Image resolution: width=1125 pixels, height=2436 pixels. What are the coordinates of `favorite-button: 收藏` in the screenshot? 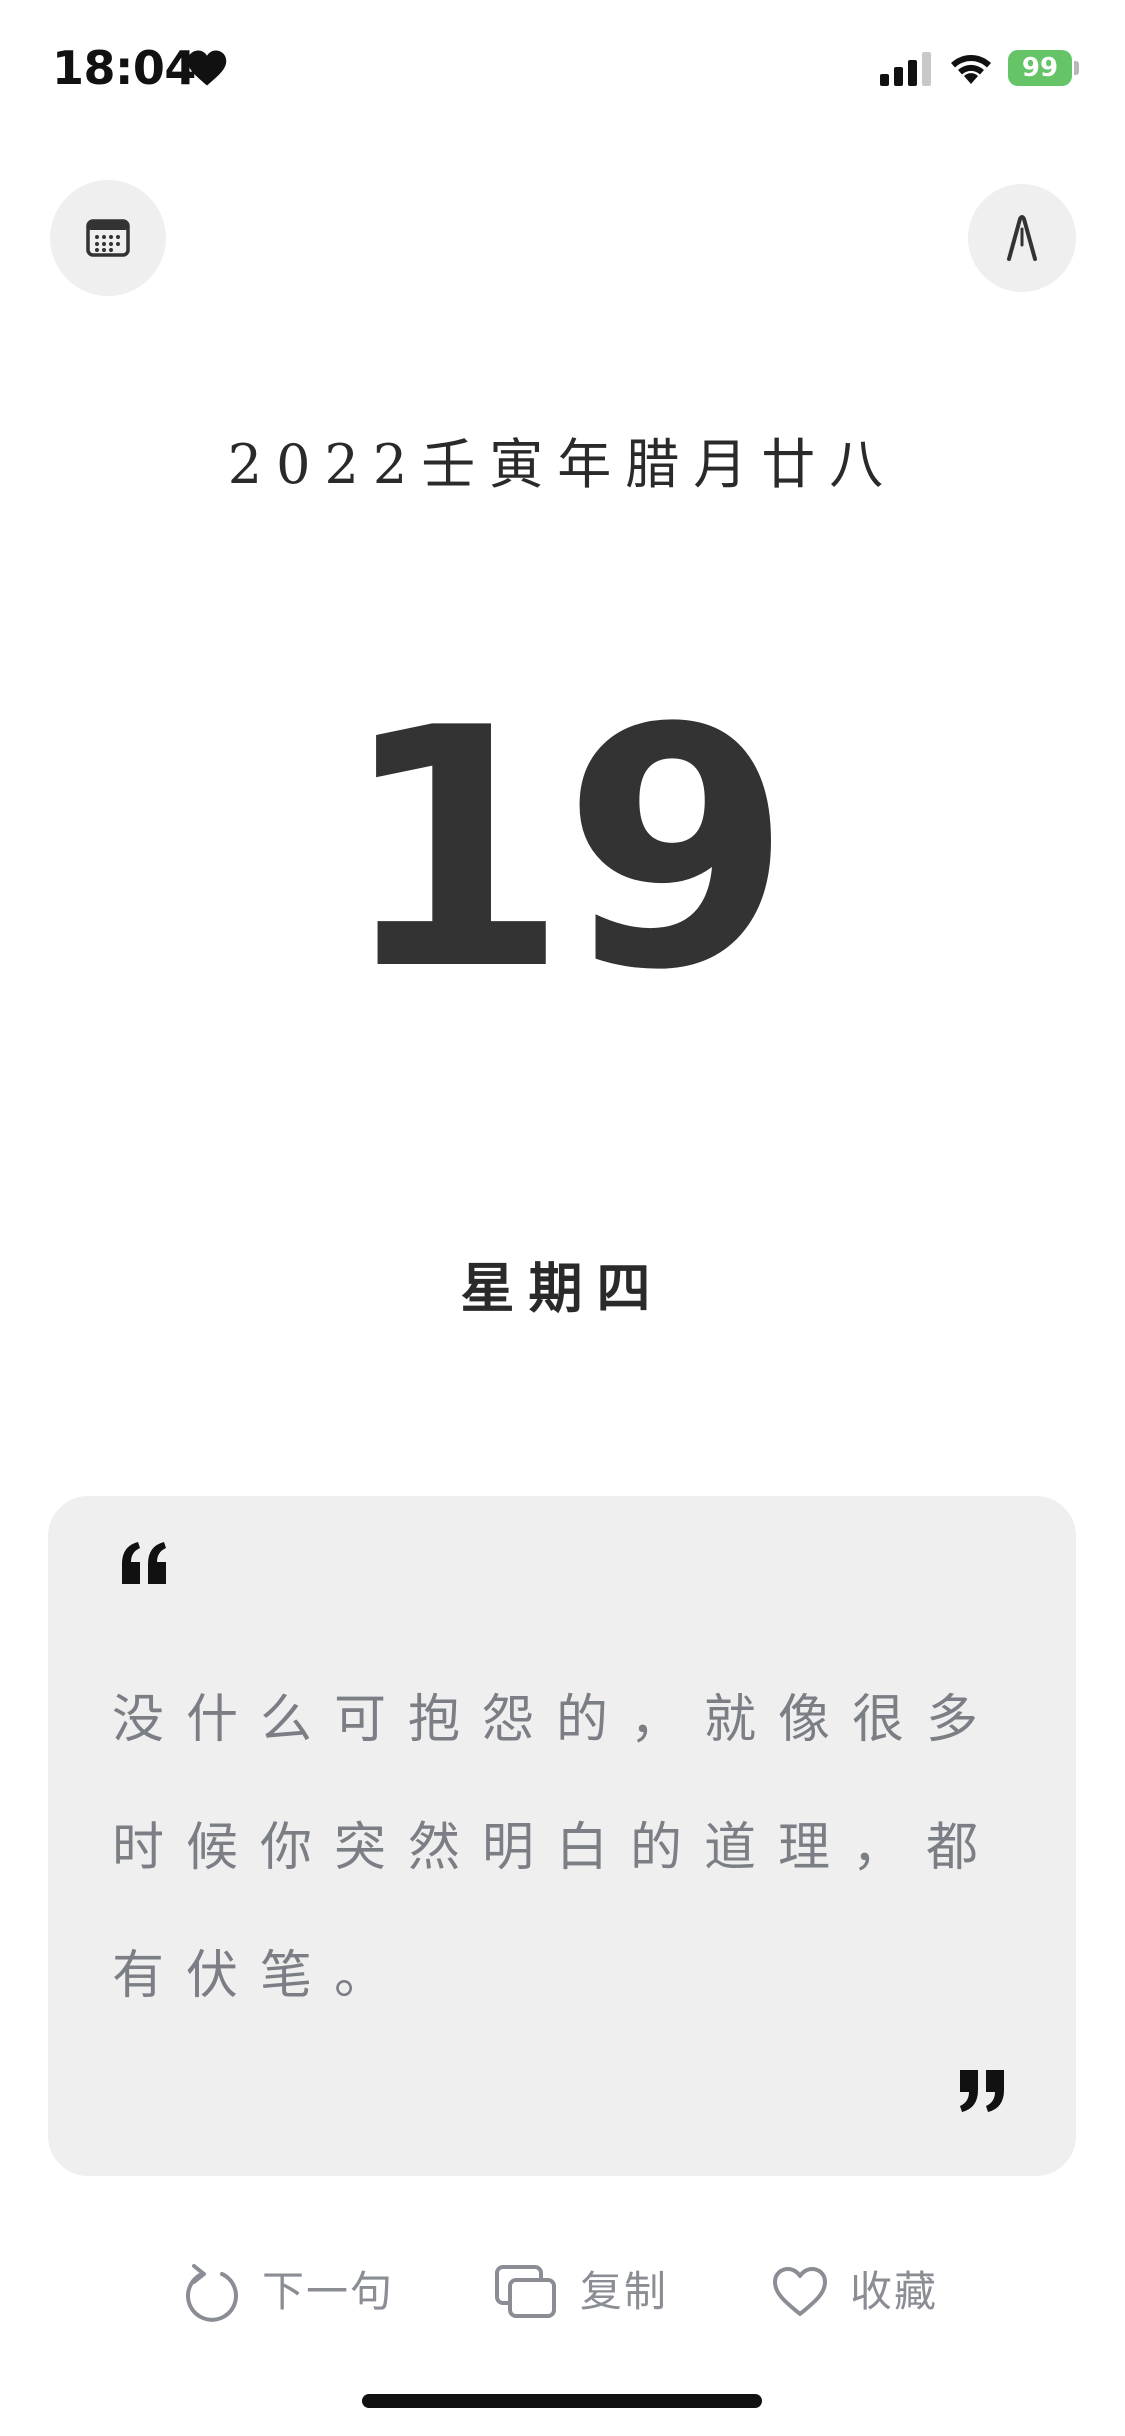 It's located at (855, 2292).